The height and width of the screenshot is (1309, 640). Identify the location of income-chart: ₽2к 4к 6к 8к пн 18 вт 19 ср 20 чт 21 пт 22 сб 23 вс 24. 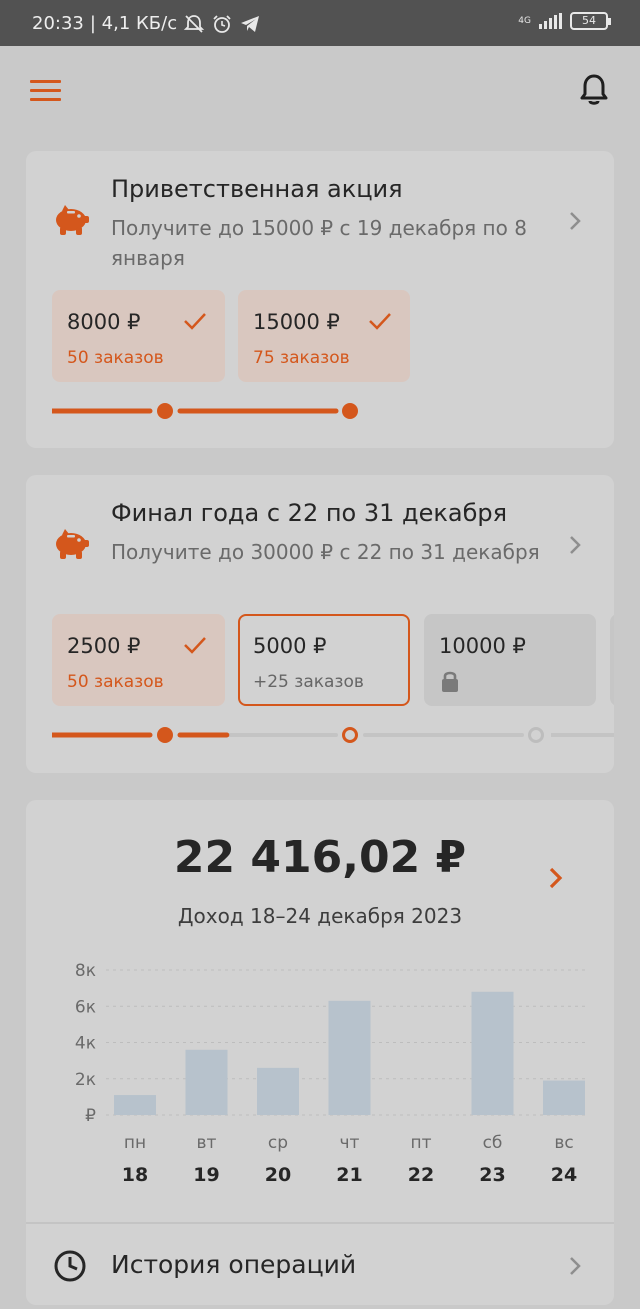
(331, 1073).